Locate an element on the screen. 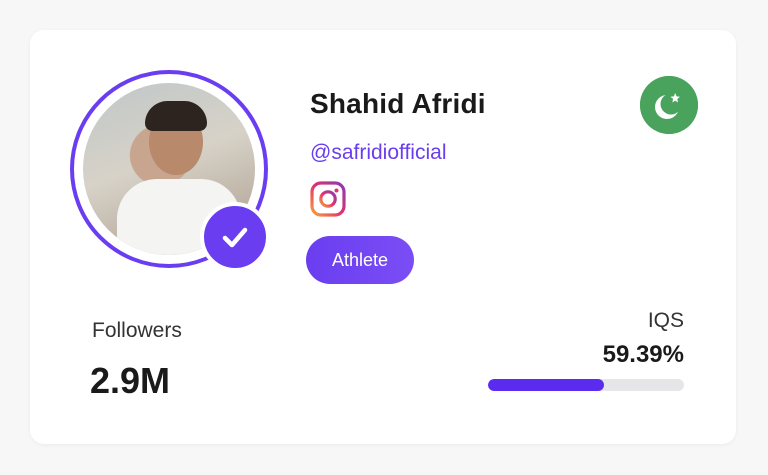 The width and height of the screenshot is (768, 475). profile-handle: @safridiofficial is located at coordinates (378, 153).